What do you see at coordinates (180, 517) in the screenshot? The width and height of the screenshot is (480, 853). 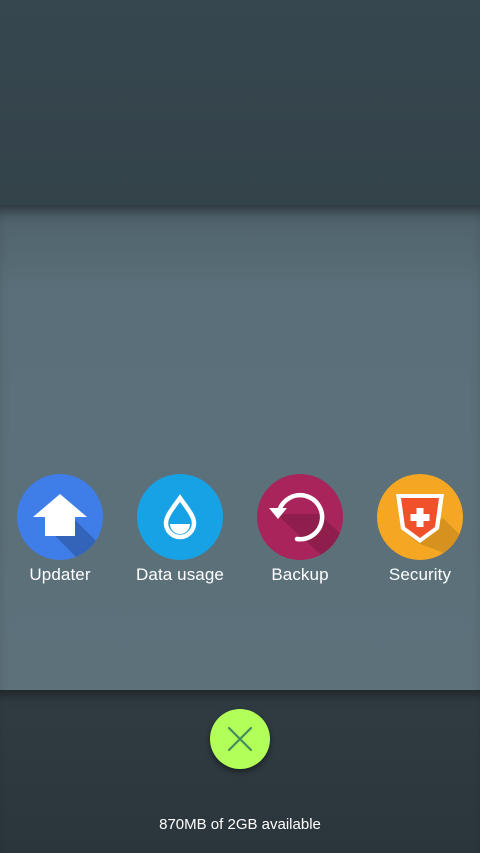 I see `water-drop-icon` at bounding box center [180, 517].